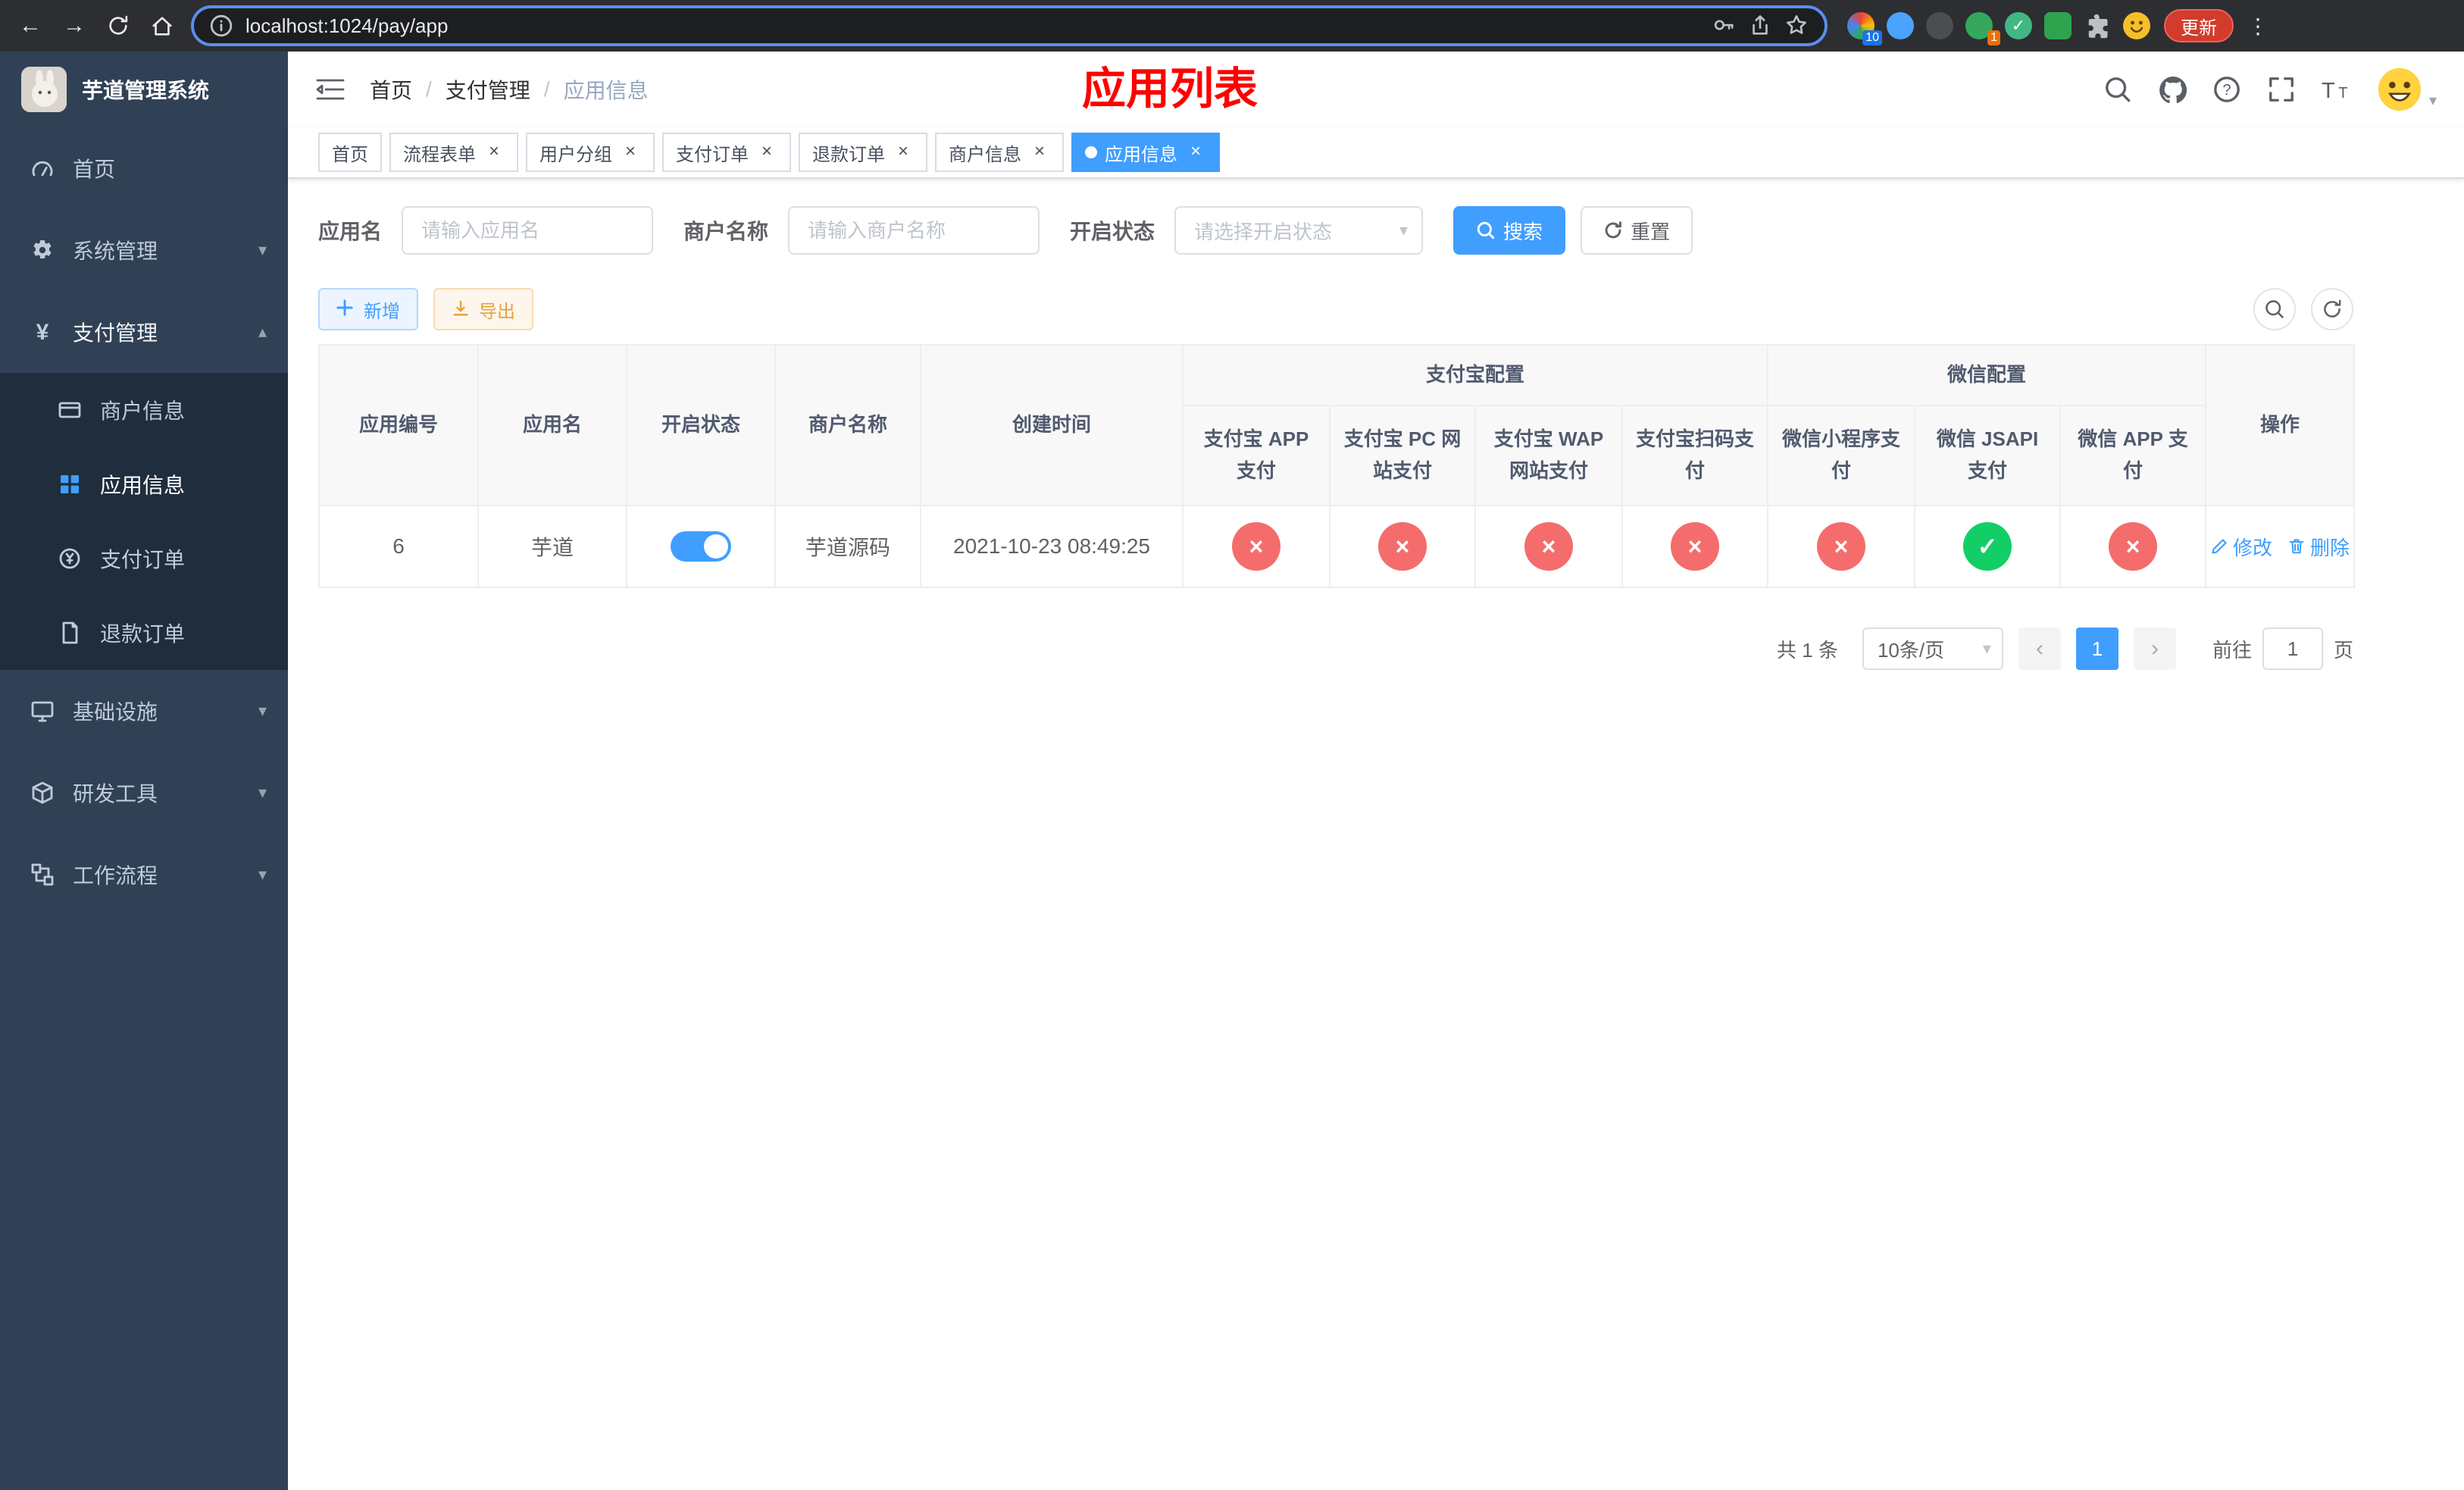 This screenshot has width=2464, height=1490. Describe the element at coordinates (1932, 649) in the screenshot. I see `page-size-select: 10条/页 ▾` at that location.